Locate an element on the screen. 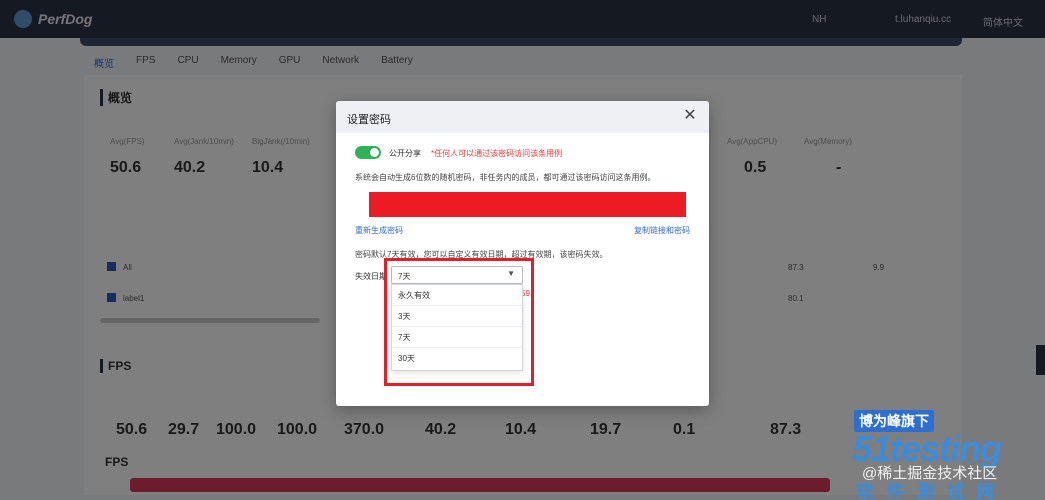 Image resolution: width=1045 pixels, height=500 pixels. public-share-toggle is located at coordinates (368, 152).